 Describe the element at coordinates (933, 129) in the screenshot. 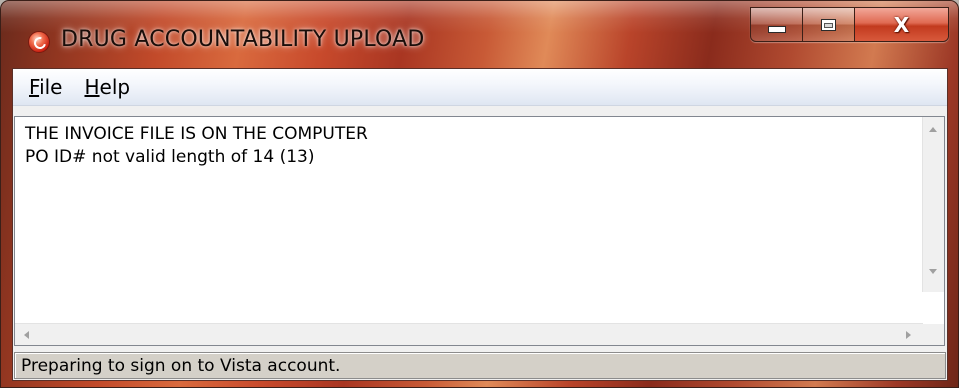

I see `scroll-up-arrow-icon` at that location.